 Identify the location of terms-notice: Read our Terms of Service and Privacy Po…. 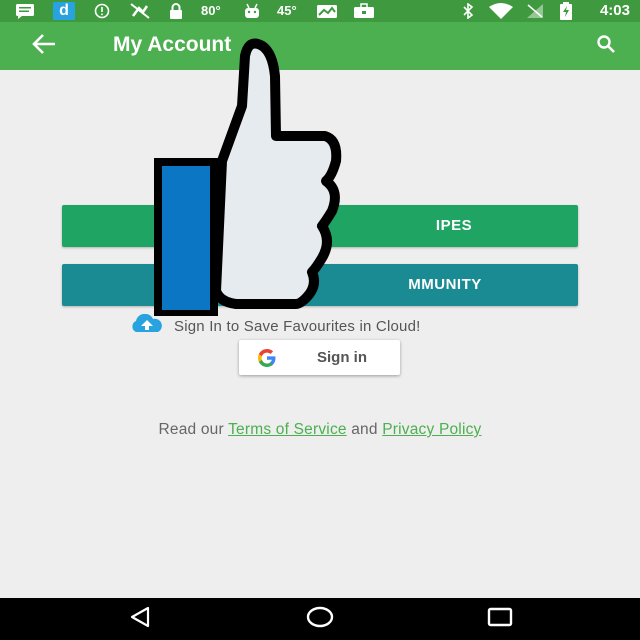
(320, 430).